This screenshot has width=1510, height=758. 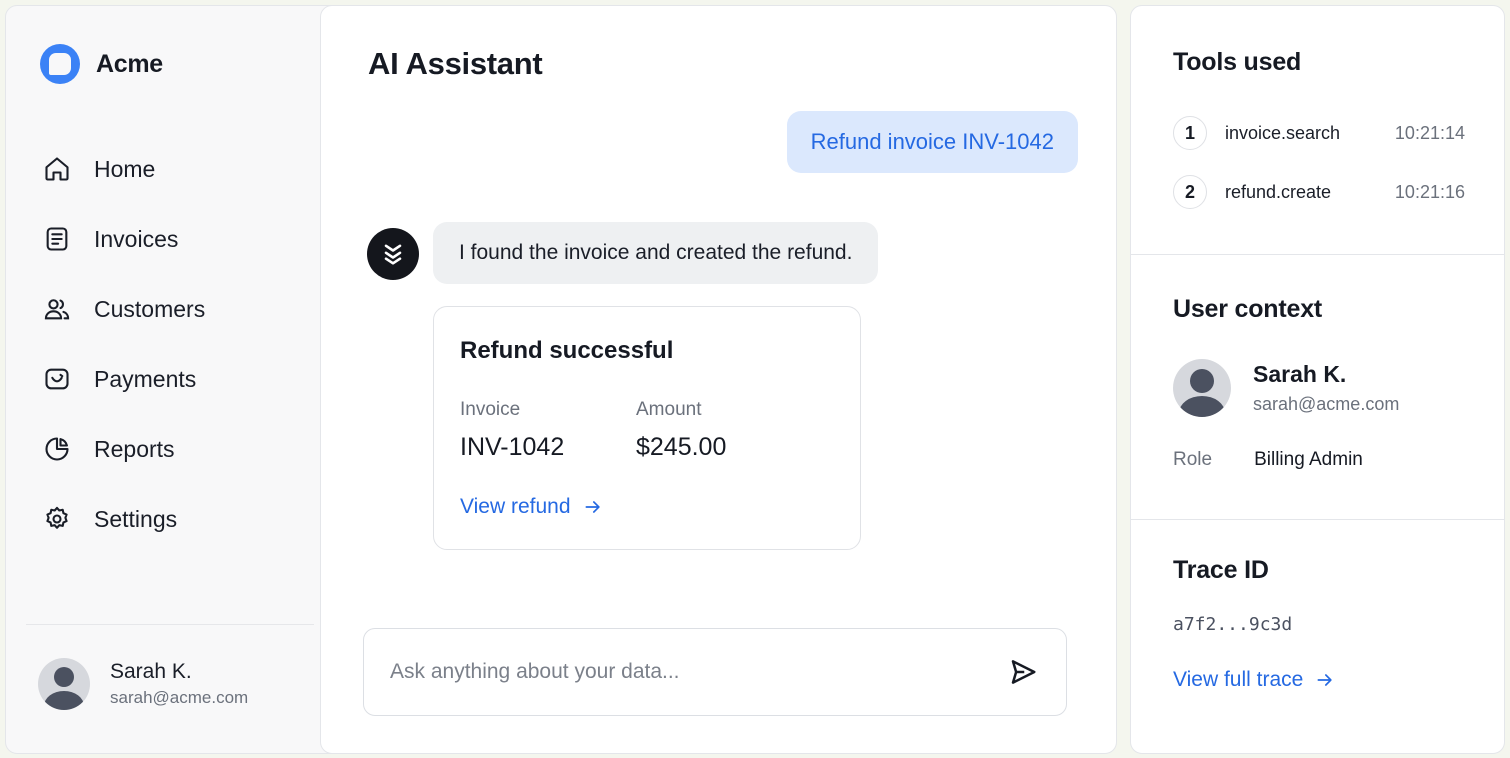 I want to click on view-full-trace-link: View full trace, so click(x=1254, y=680).